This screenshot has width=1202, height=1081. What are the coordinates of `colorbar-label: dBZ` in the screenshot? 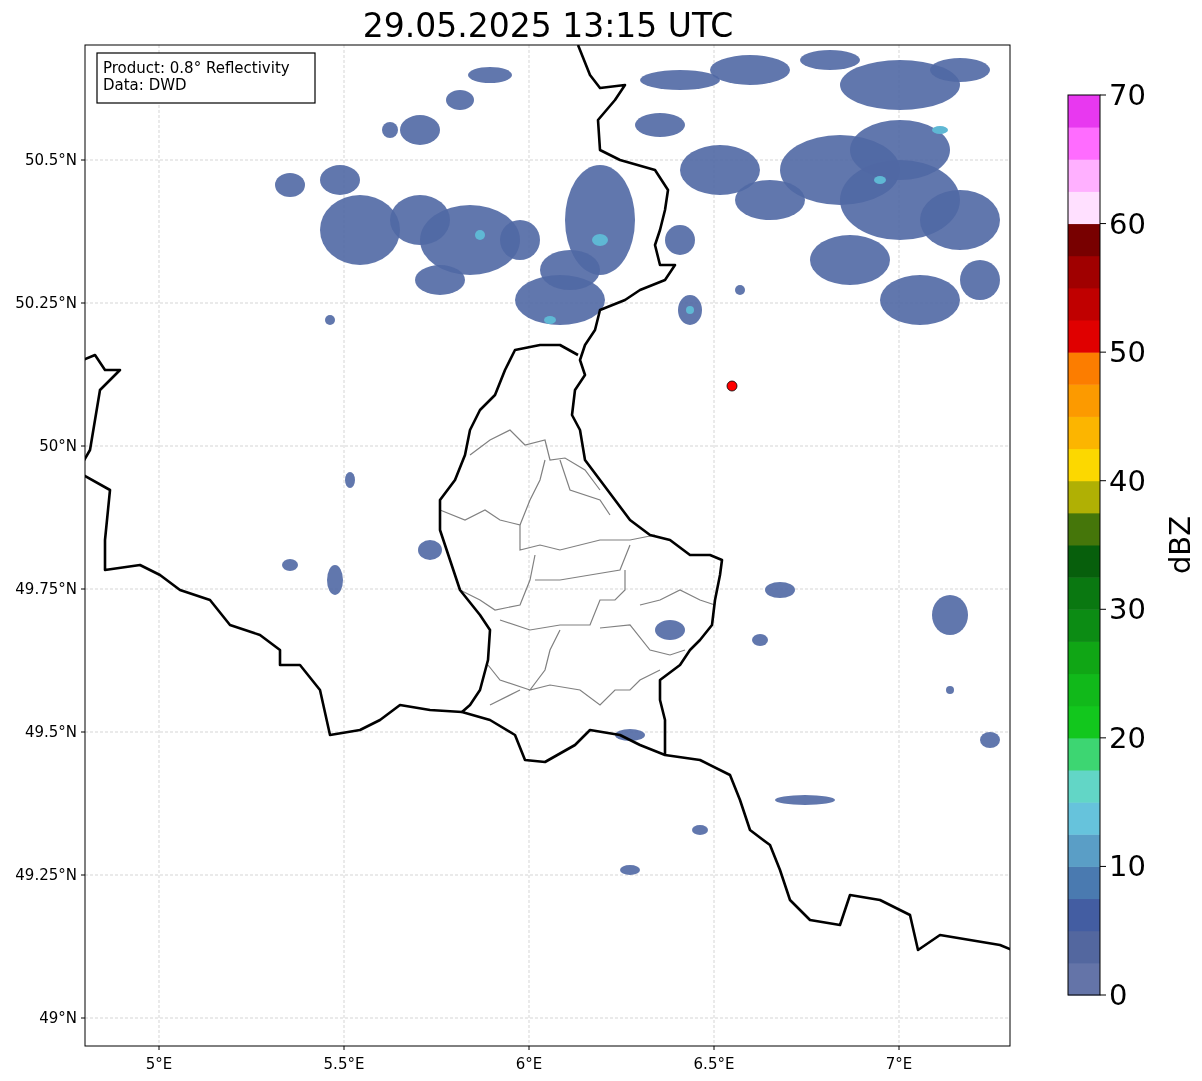 It's located at (1180, 545).